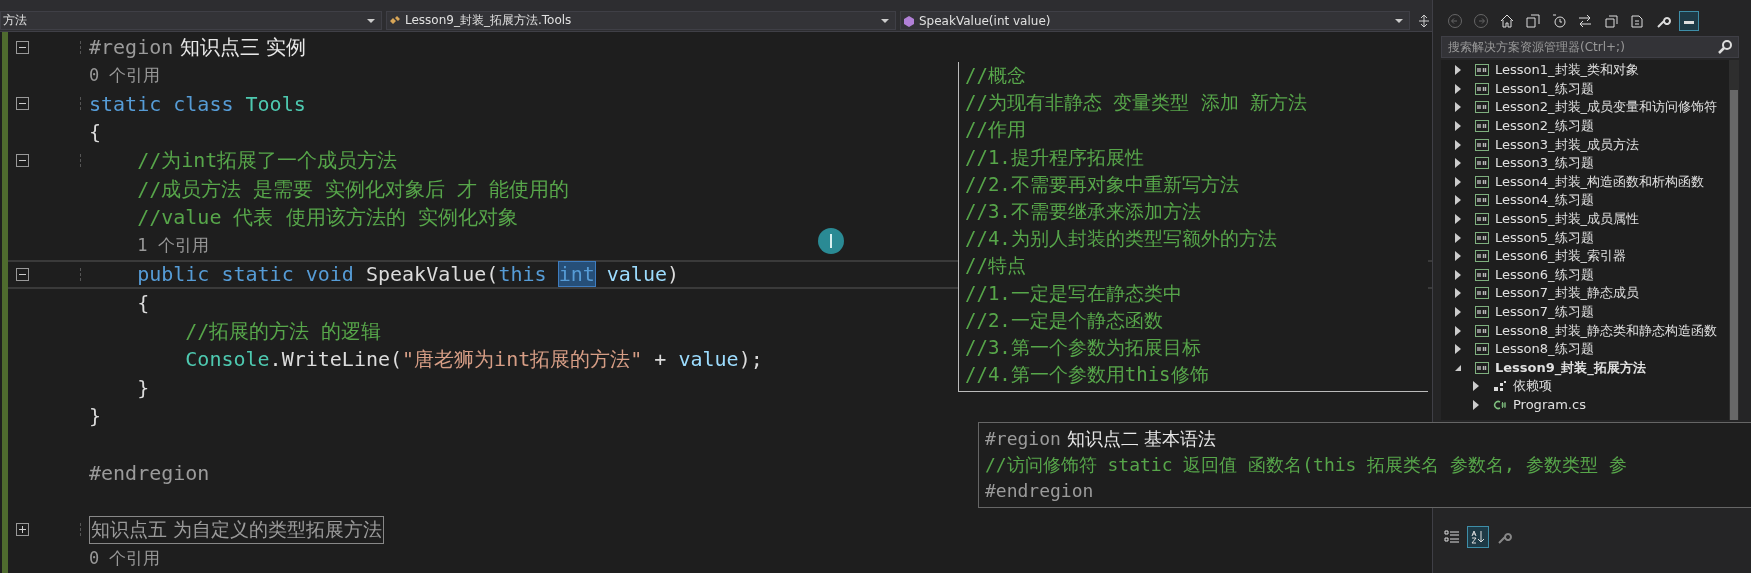 This screenshot has width=1751, height=573. I want to click on code-line: //为int拓展了一个成员方法, so click(267, 161).